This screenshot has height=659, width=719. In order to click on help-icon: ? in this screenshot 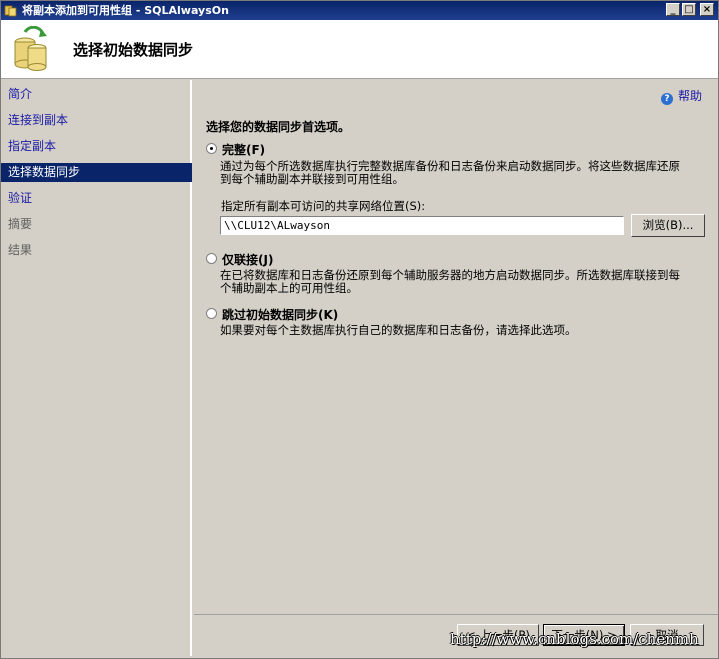, I will do `click(666, 99)`.